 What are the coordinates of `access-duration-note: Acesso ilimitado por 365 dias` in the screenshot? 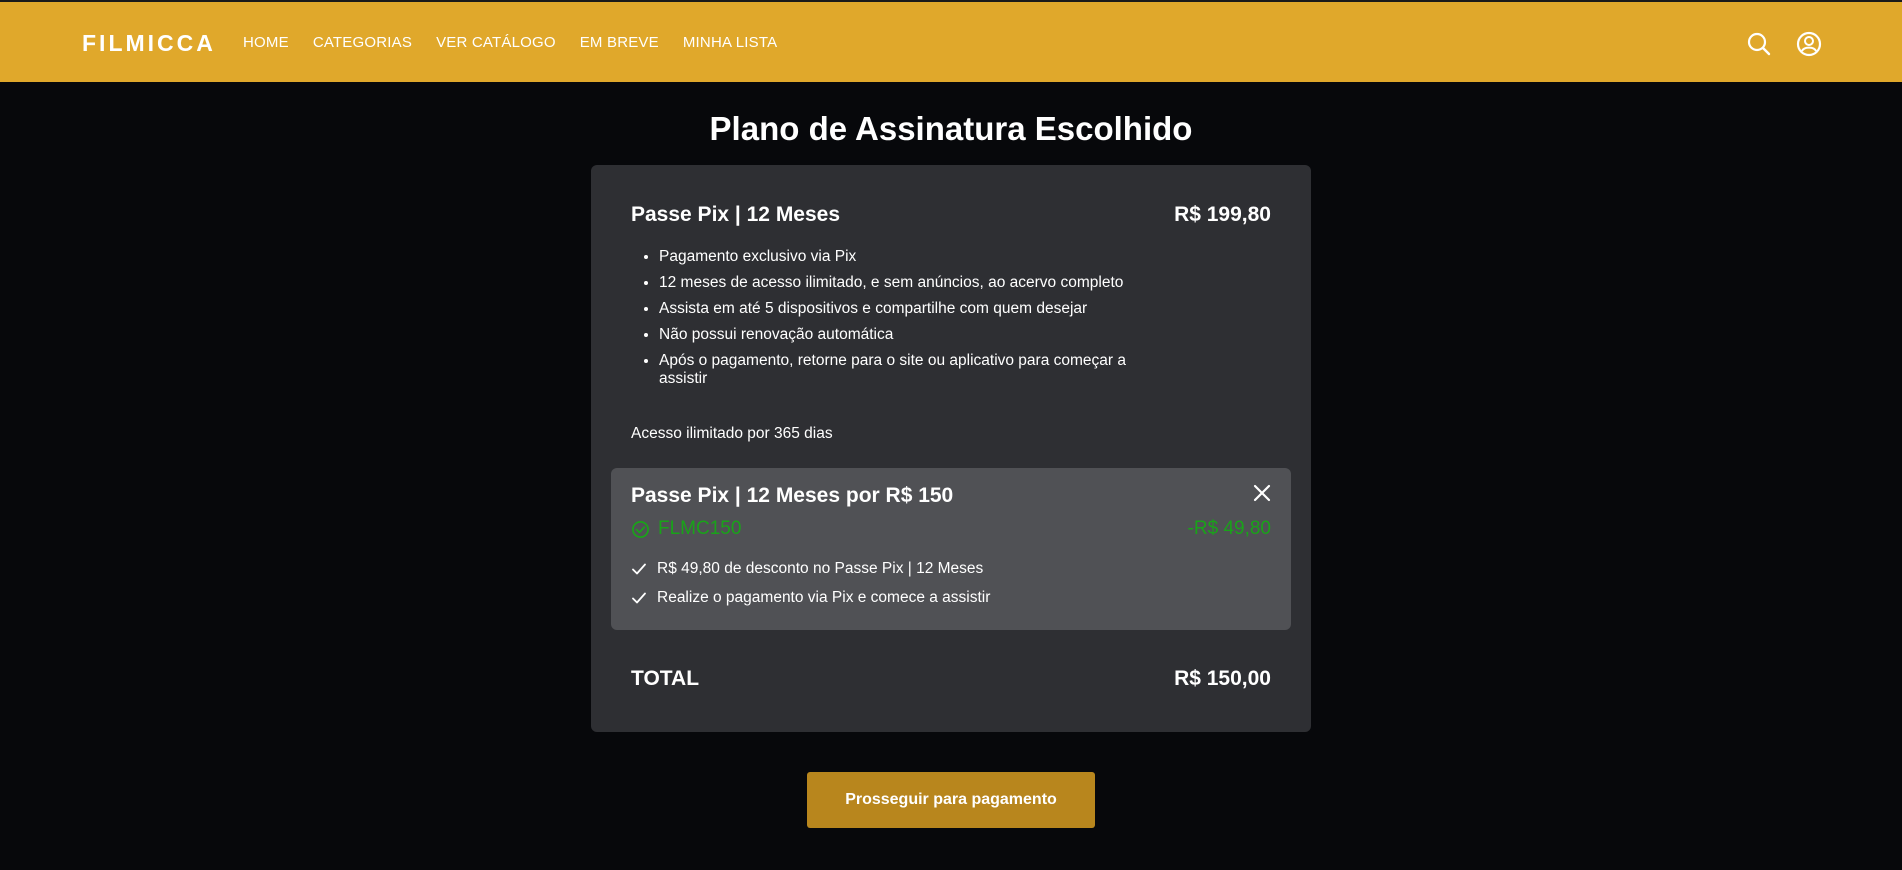 It's located at (732, 433).